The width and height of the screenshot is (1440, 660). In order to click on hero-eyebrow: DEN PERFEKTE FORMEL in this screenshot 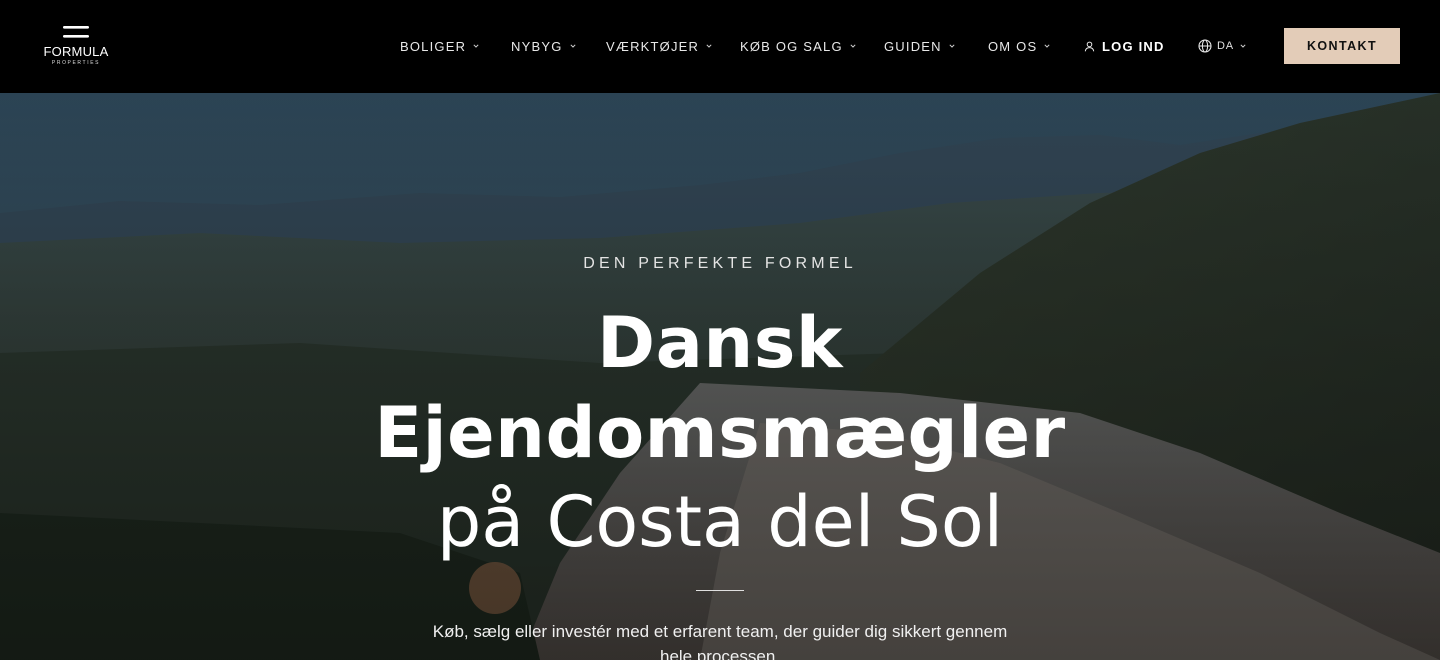, I will do `click(720, 263)`.